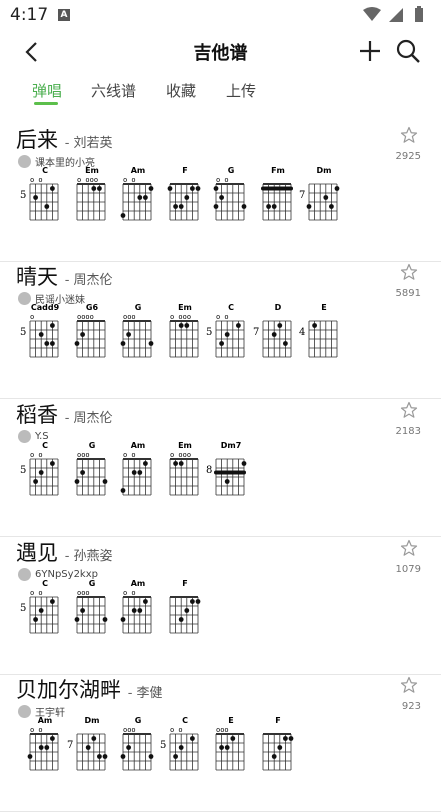 This screenshot has width=441, height=812. Describe the element at coordinates (45, 170) in the screenshot. I see `chord-name: C` at that location.